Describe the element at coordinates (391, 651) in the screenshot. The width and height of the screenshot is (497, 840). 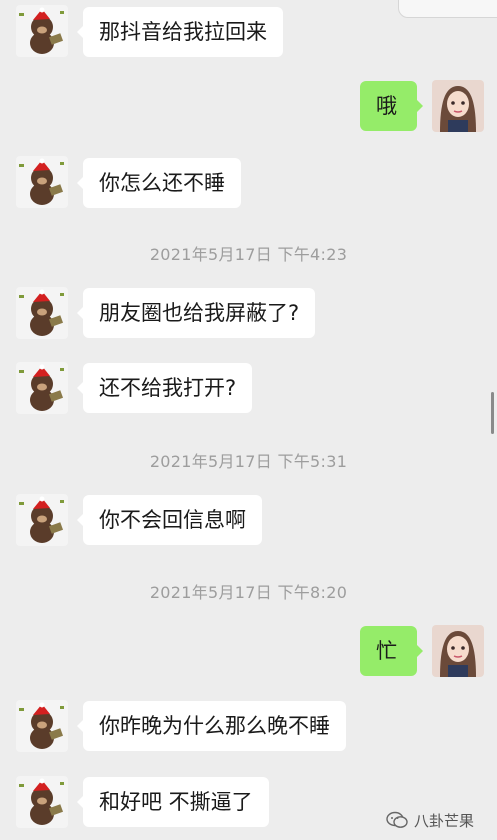
I see `message-bubble-outgoing: 忙` at that location.